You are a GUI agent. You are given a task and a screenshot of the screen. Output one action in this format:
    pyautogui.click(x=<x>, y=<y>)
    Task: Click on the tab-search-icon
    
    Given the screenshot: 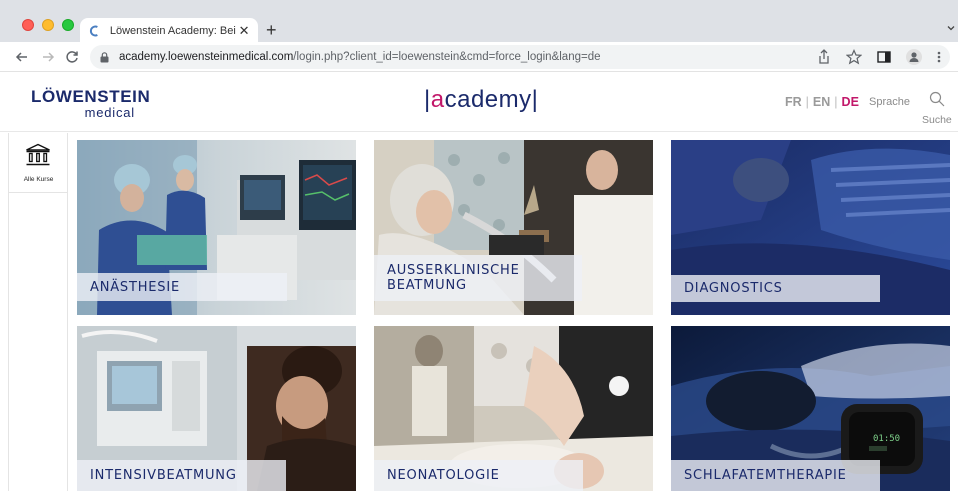 What is the action you would take?
    pyautogui.click(x=951, y=28)
    